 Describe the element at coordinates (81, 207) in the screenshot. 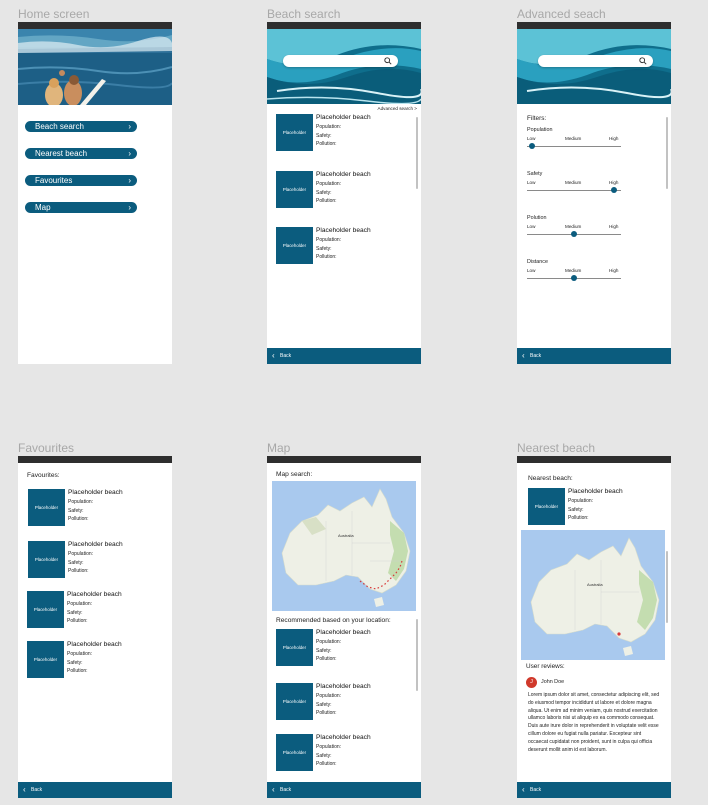

I see `map-button: Map ›` at that location.